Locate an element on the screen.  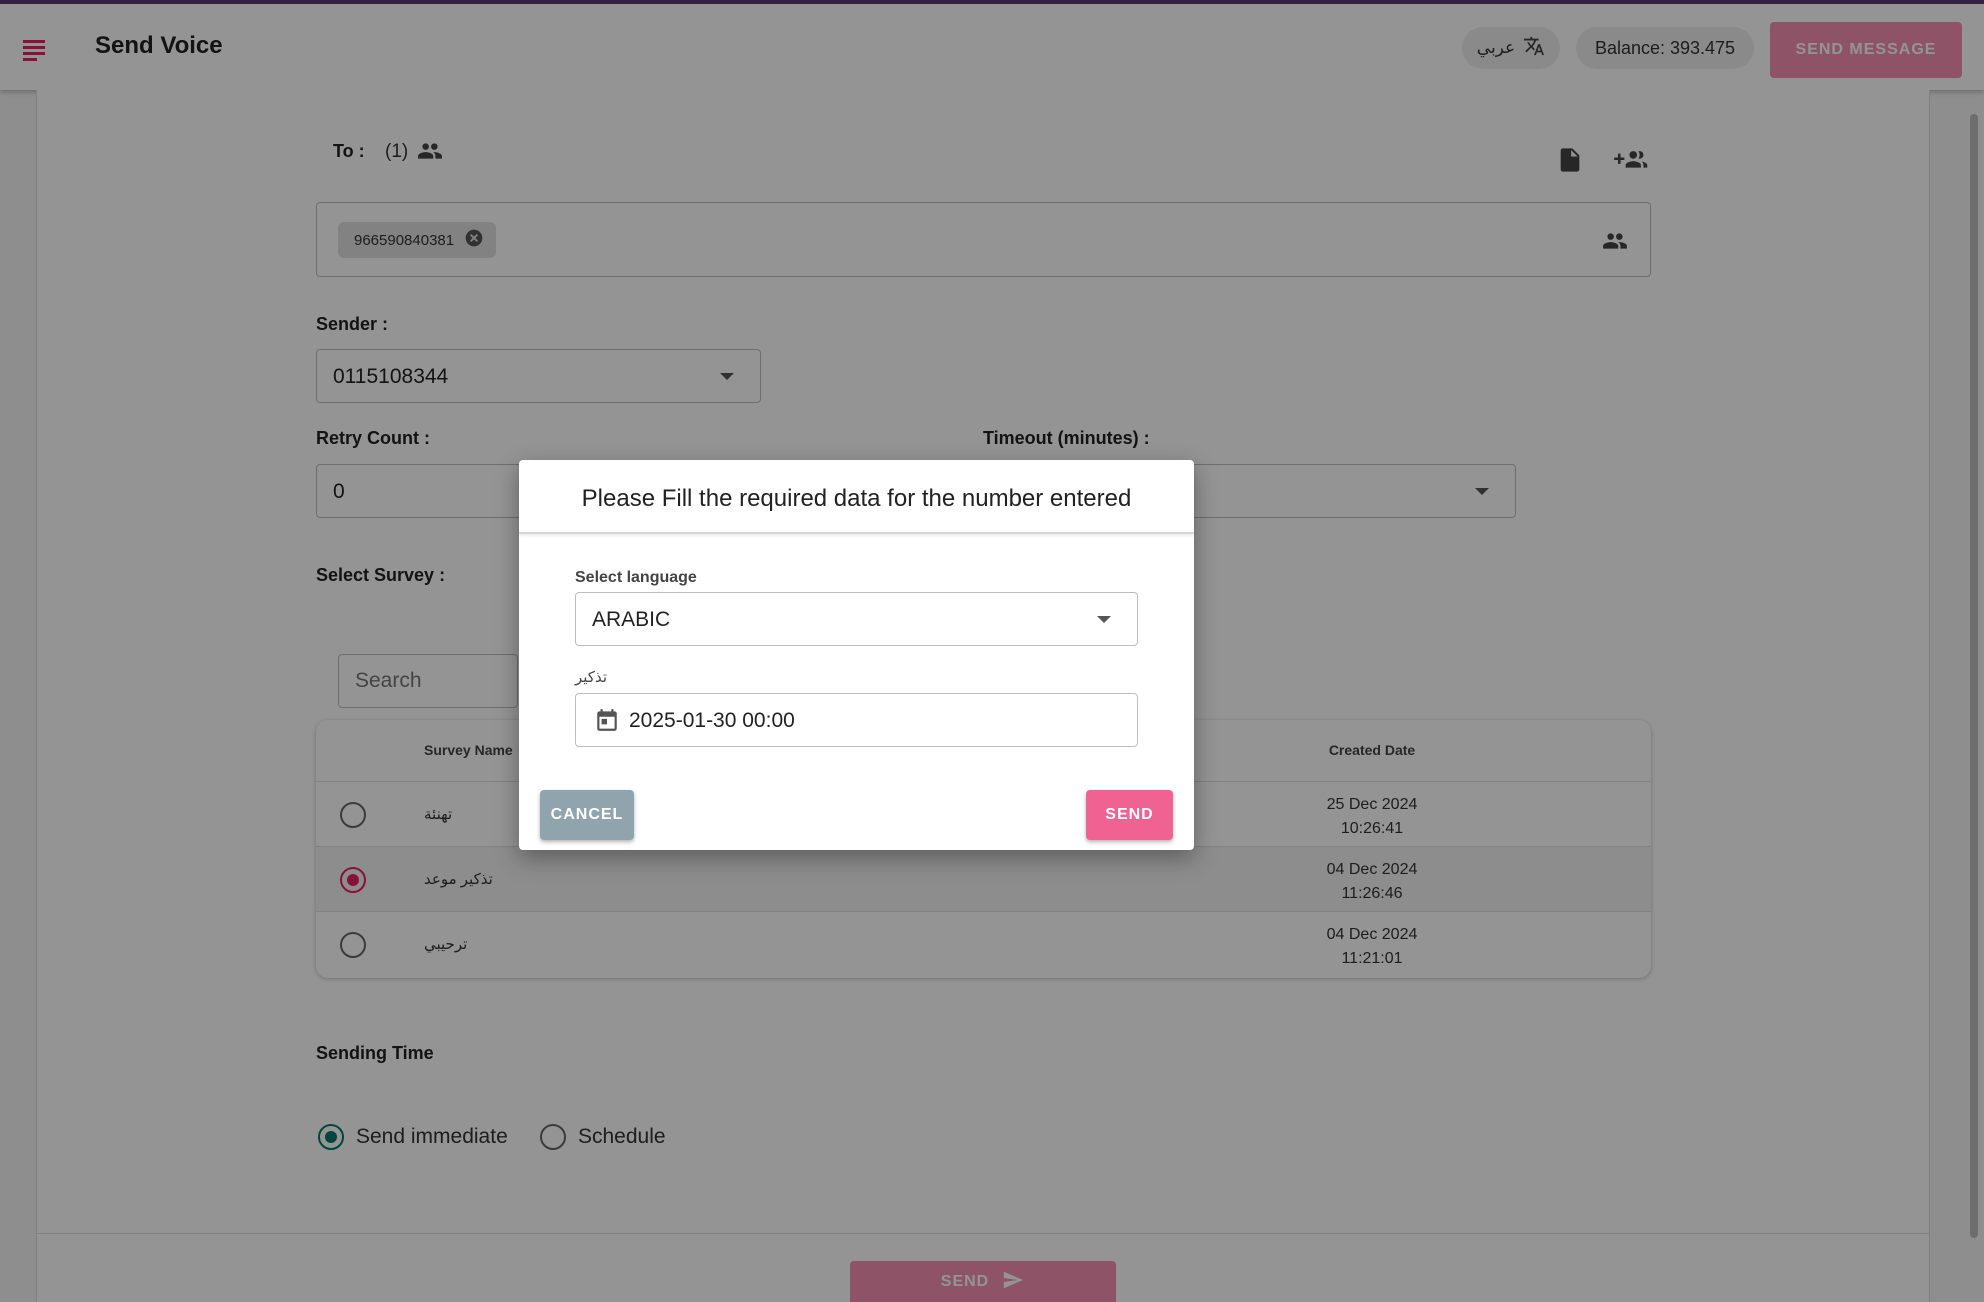
reminder-value: 2025-01-30 00:00 is located at coordinates (712, 720).